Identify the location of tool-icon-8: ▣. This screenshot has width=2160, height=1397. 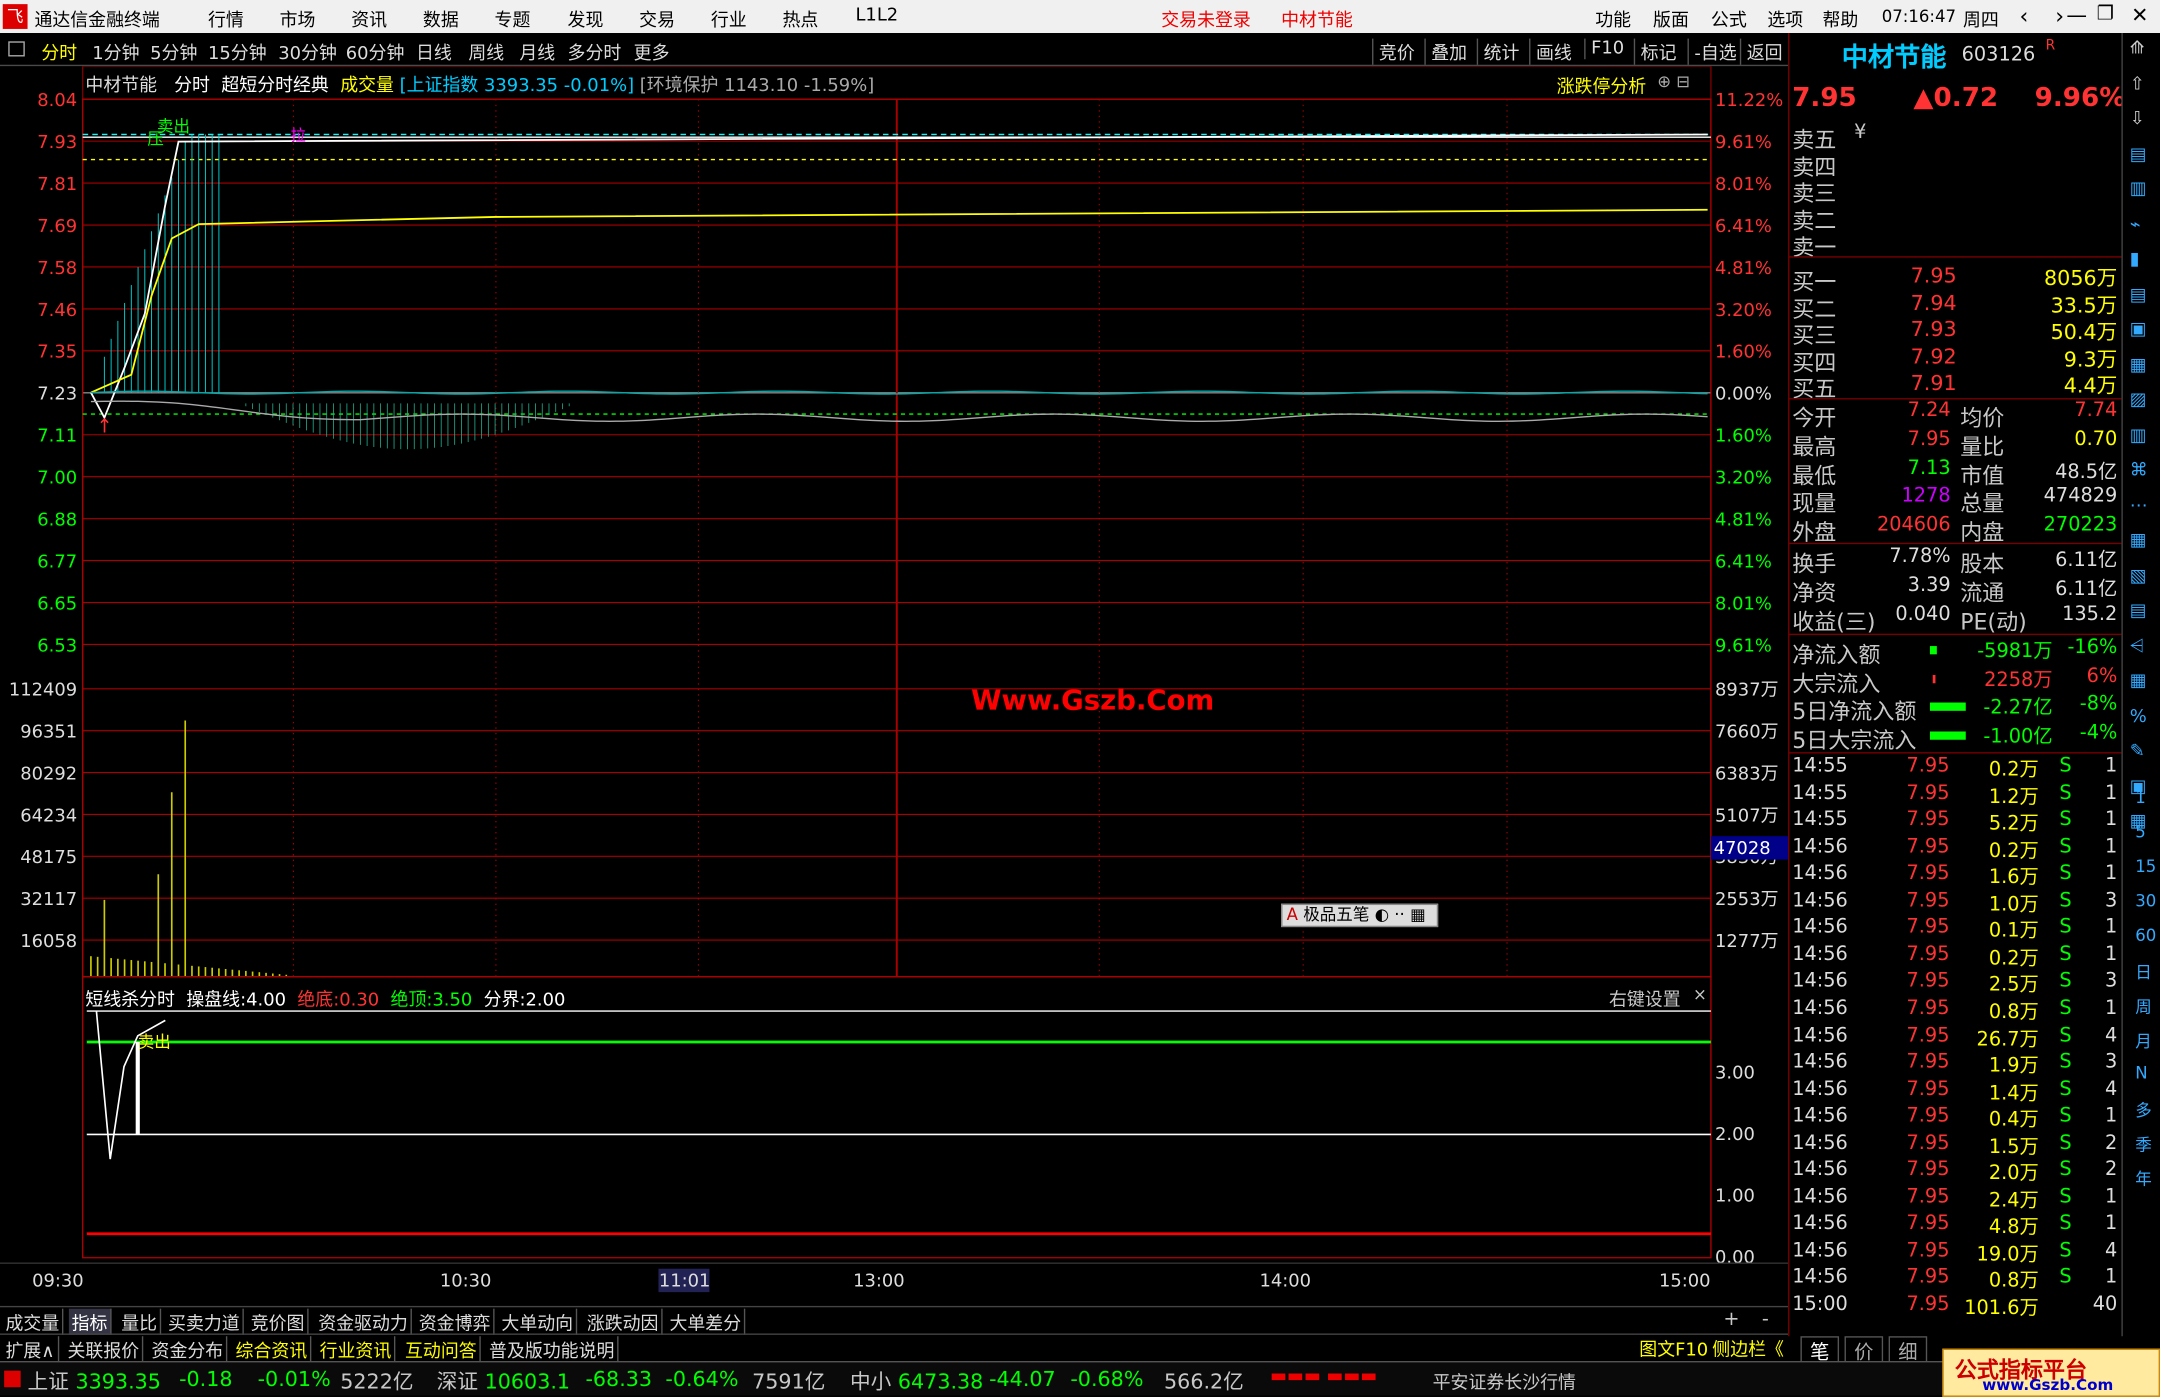
(2138, 330).